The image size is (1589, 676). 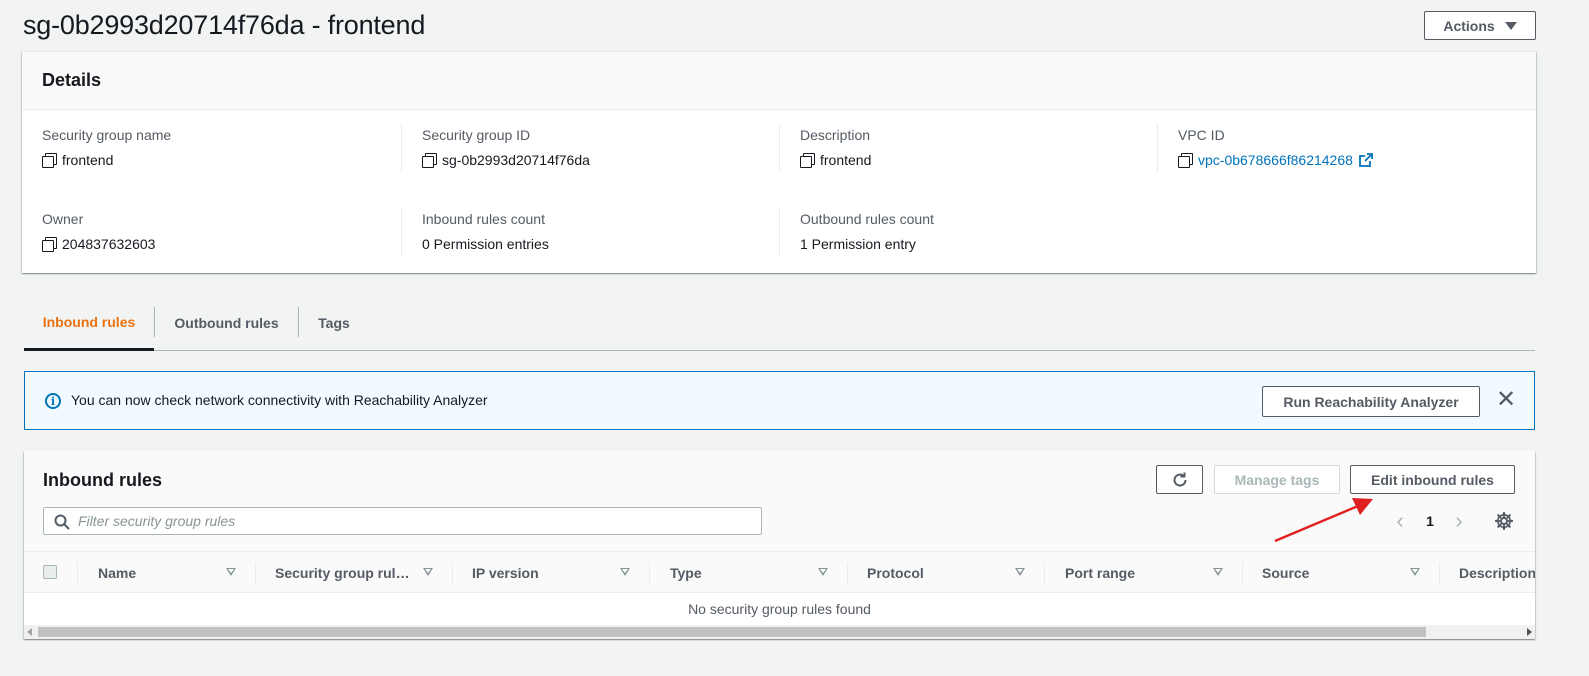 I want to click on filter-rules-input, so click(x=413, y=521).